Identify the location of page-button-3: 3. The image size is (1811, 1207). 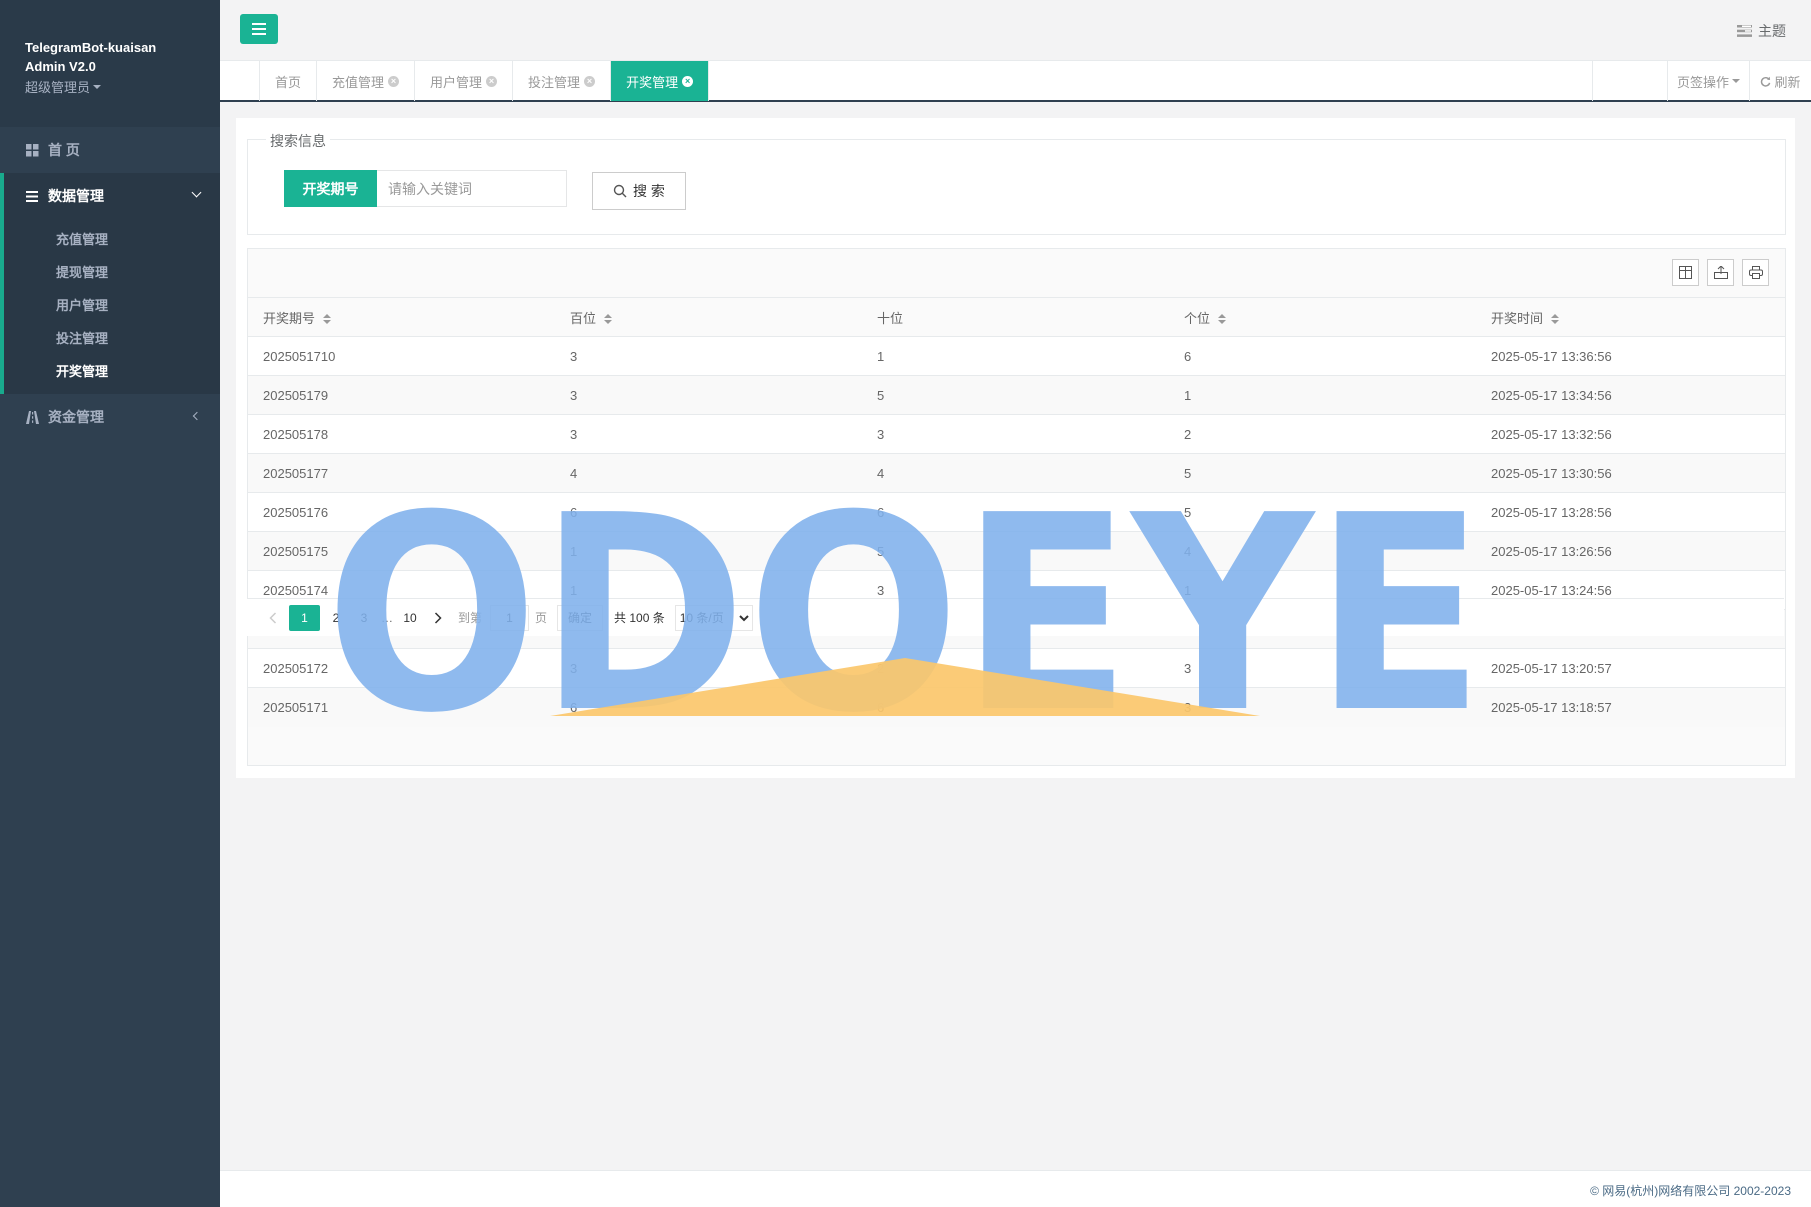
(364, 618).